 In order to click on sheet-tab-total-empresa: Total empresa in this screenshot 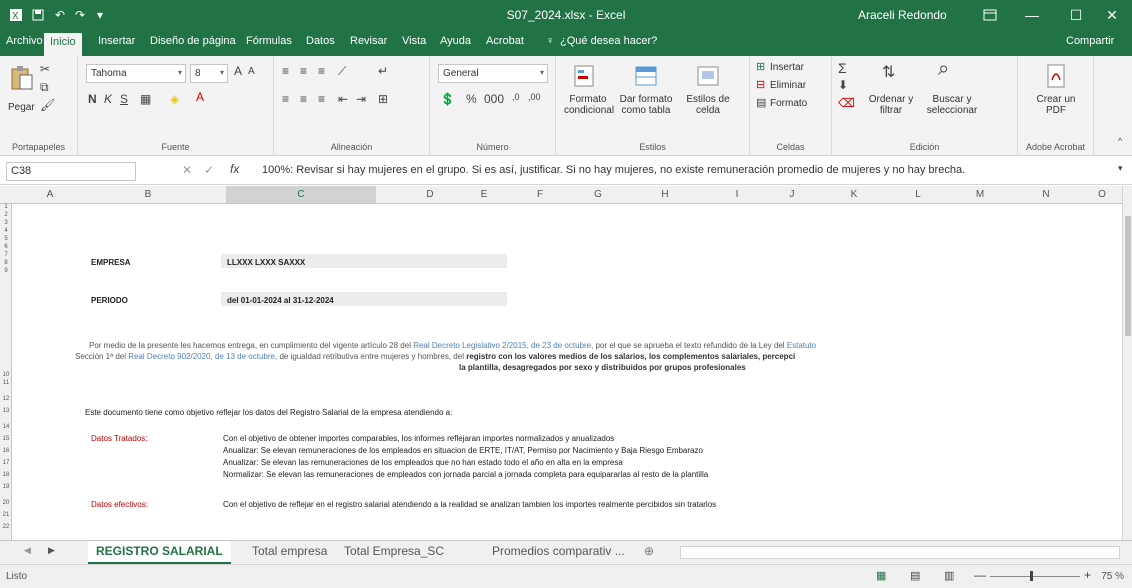, I will do `click(289, 551)`.